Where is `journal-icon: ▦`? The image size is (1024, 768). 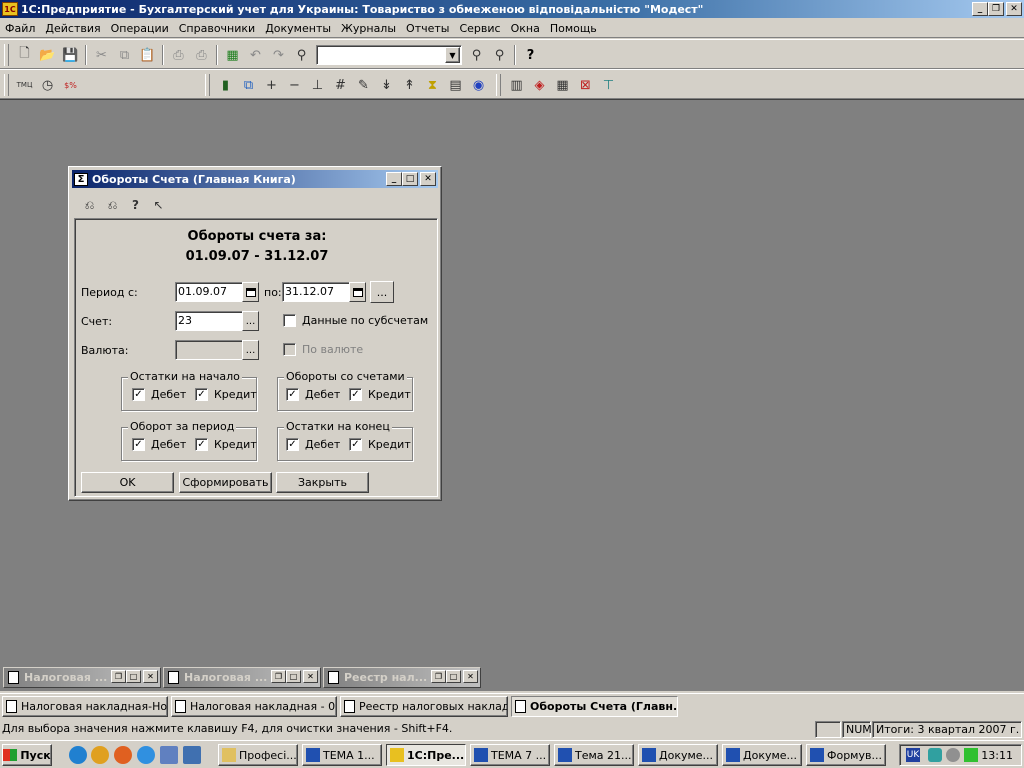
journal-icon: ▦ is located at coordinates (562, 85).